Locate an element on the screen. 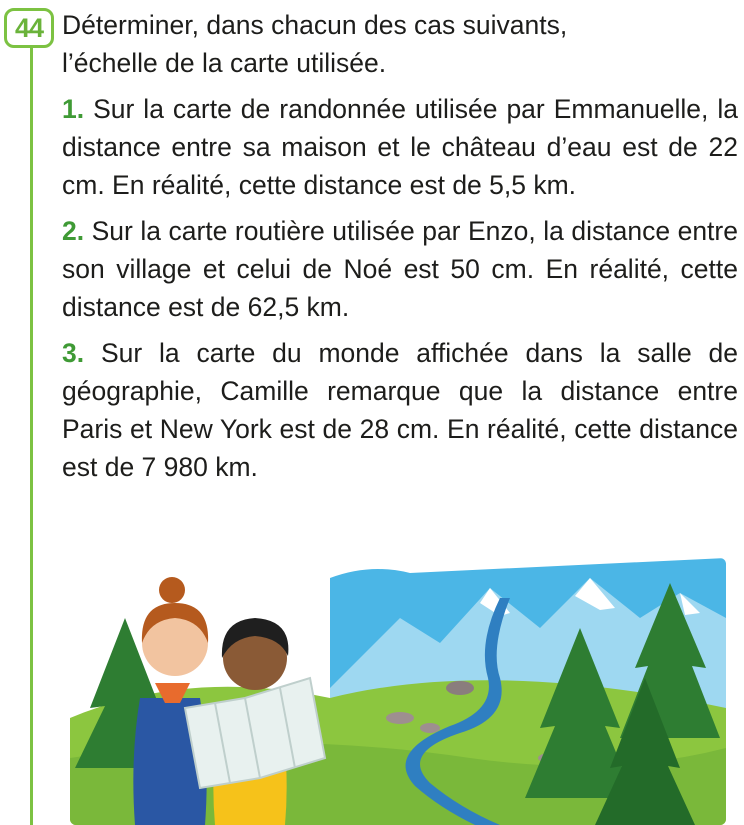 The image size is (744, 825). question-1-number: 1. is located at coordinates (73, 109).